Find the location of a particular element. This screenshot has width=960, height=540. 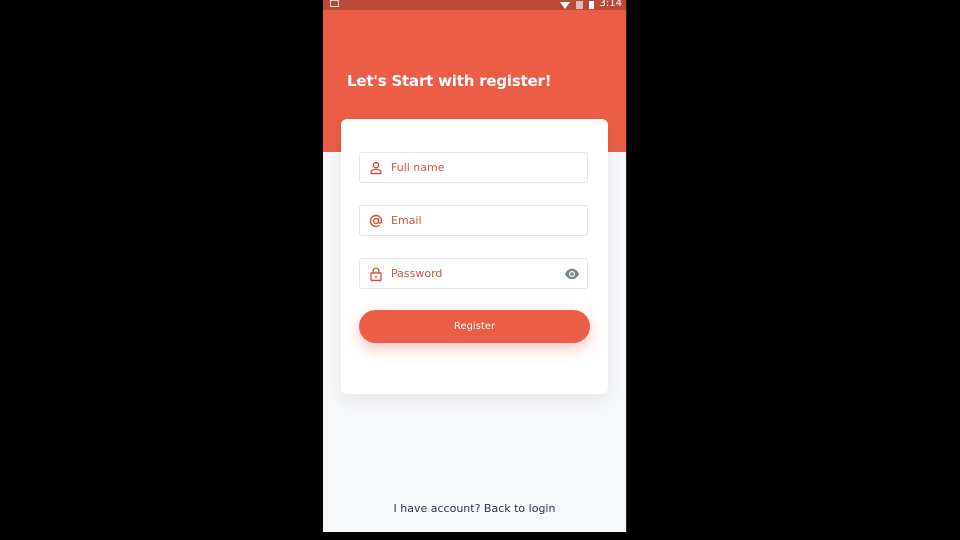

battery-icon is located at coordinates (591, 4).